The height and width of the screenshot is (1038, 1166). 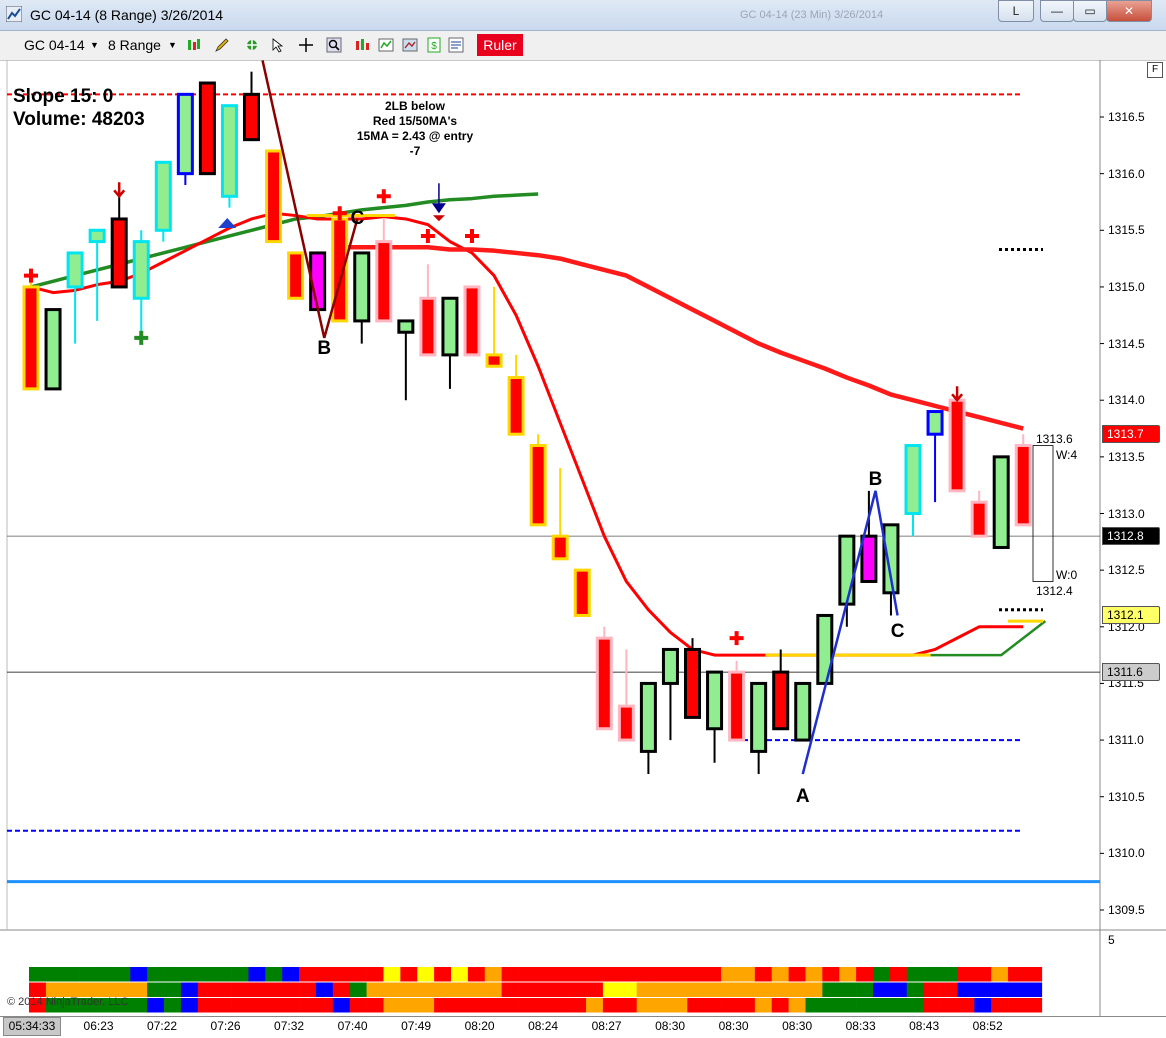 I want to click on price-tick-label: 1316.0, so click(x=1126, y=173).